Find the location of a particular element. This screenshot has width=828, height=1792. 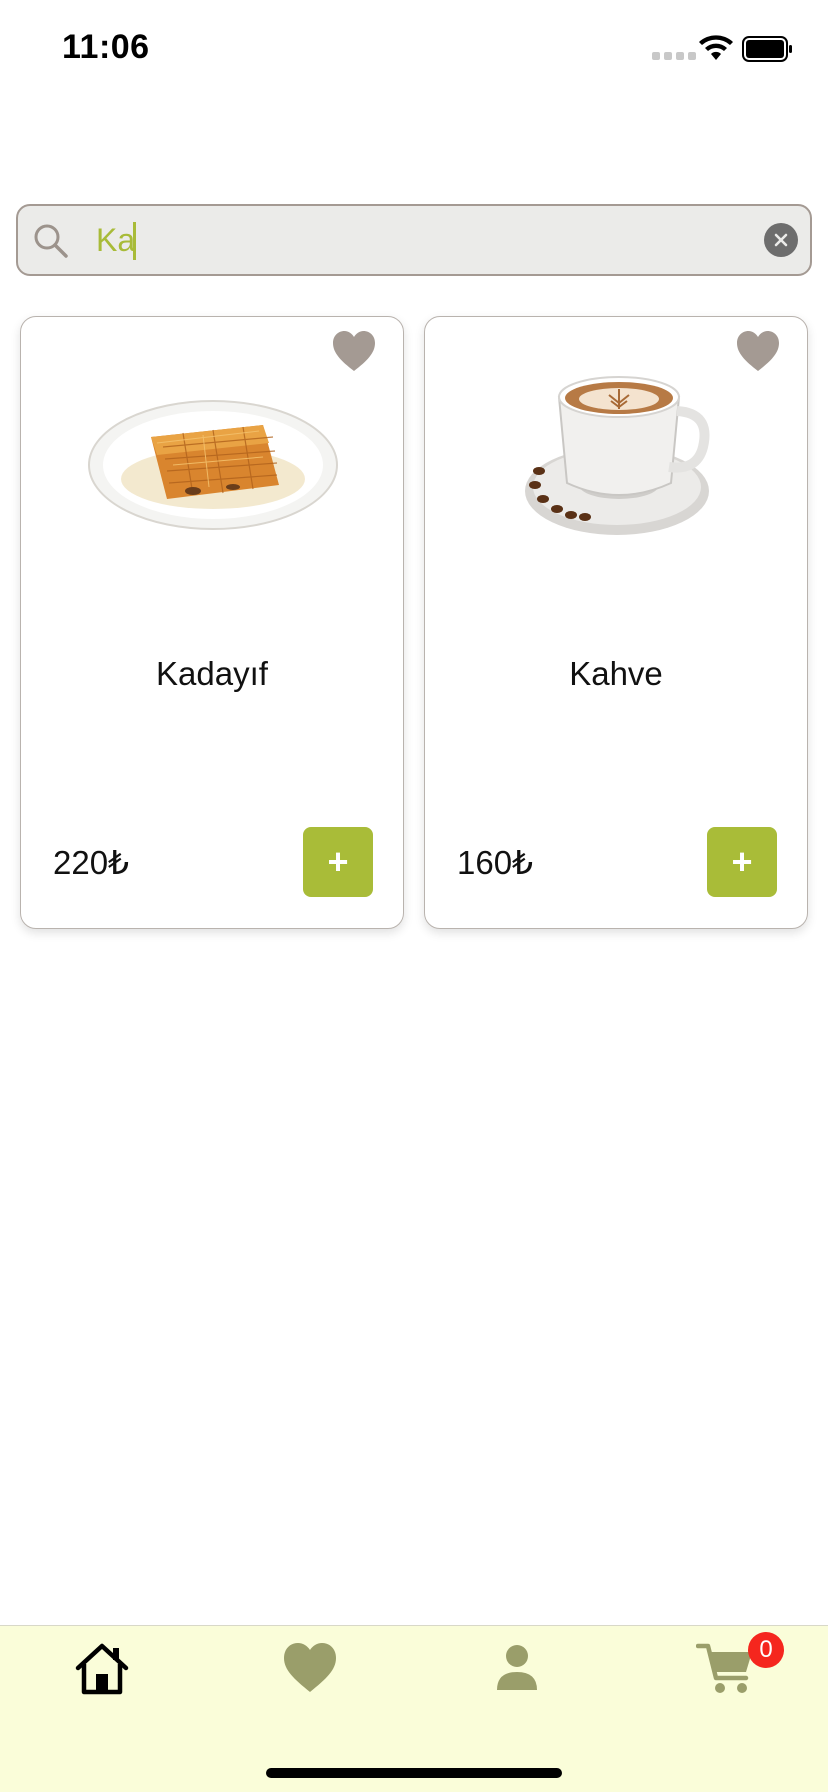

cellular-signal-icon is located at coordinates (674, 56).